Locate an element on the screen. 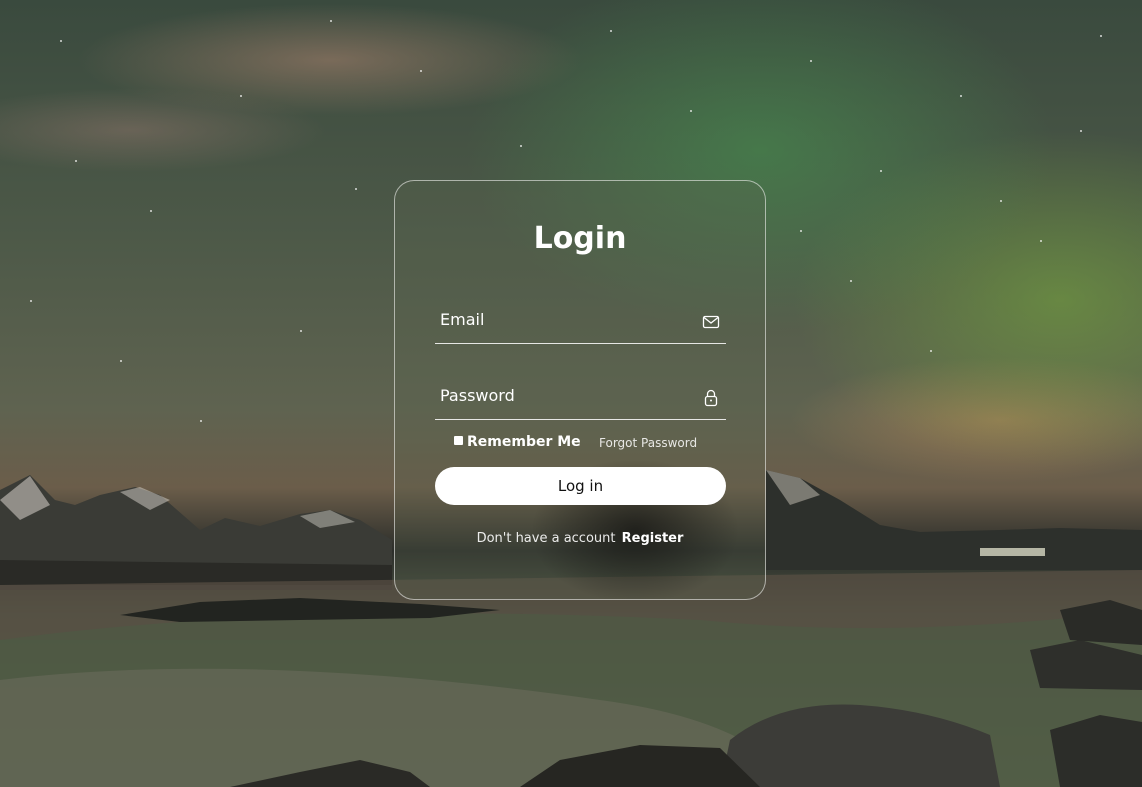 This screenshot has height=787, width=1142. register-link: Register is located at coordinates (653, 538).